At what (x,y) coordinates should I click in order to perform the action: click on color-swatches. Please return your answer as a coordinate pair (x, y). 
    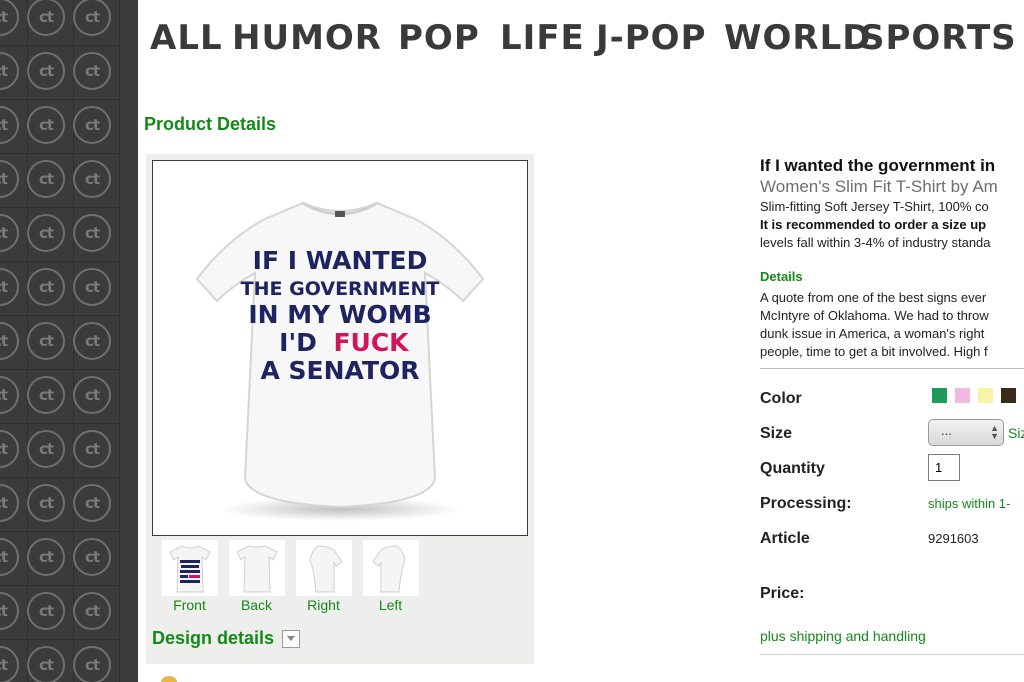
    Looking at the image, I should click on (974, 395).